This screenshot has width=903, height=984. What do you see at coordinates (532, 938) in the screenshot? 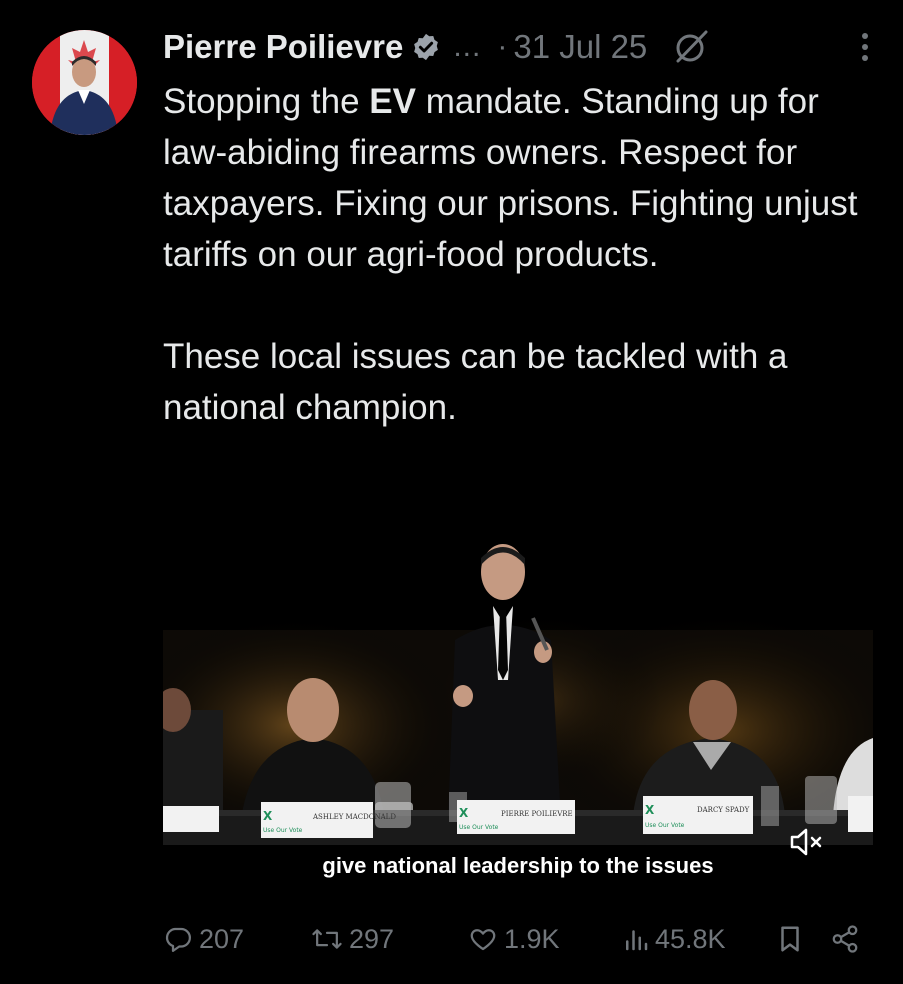
I see `like-count: 1.9K` at bounding box center [532, 938].